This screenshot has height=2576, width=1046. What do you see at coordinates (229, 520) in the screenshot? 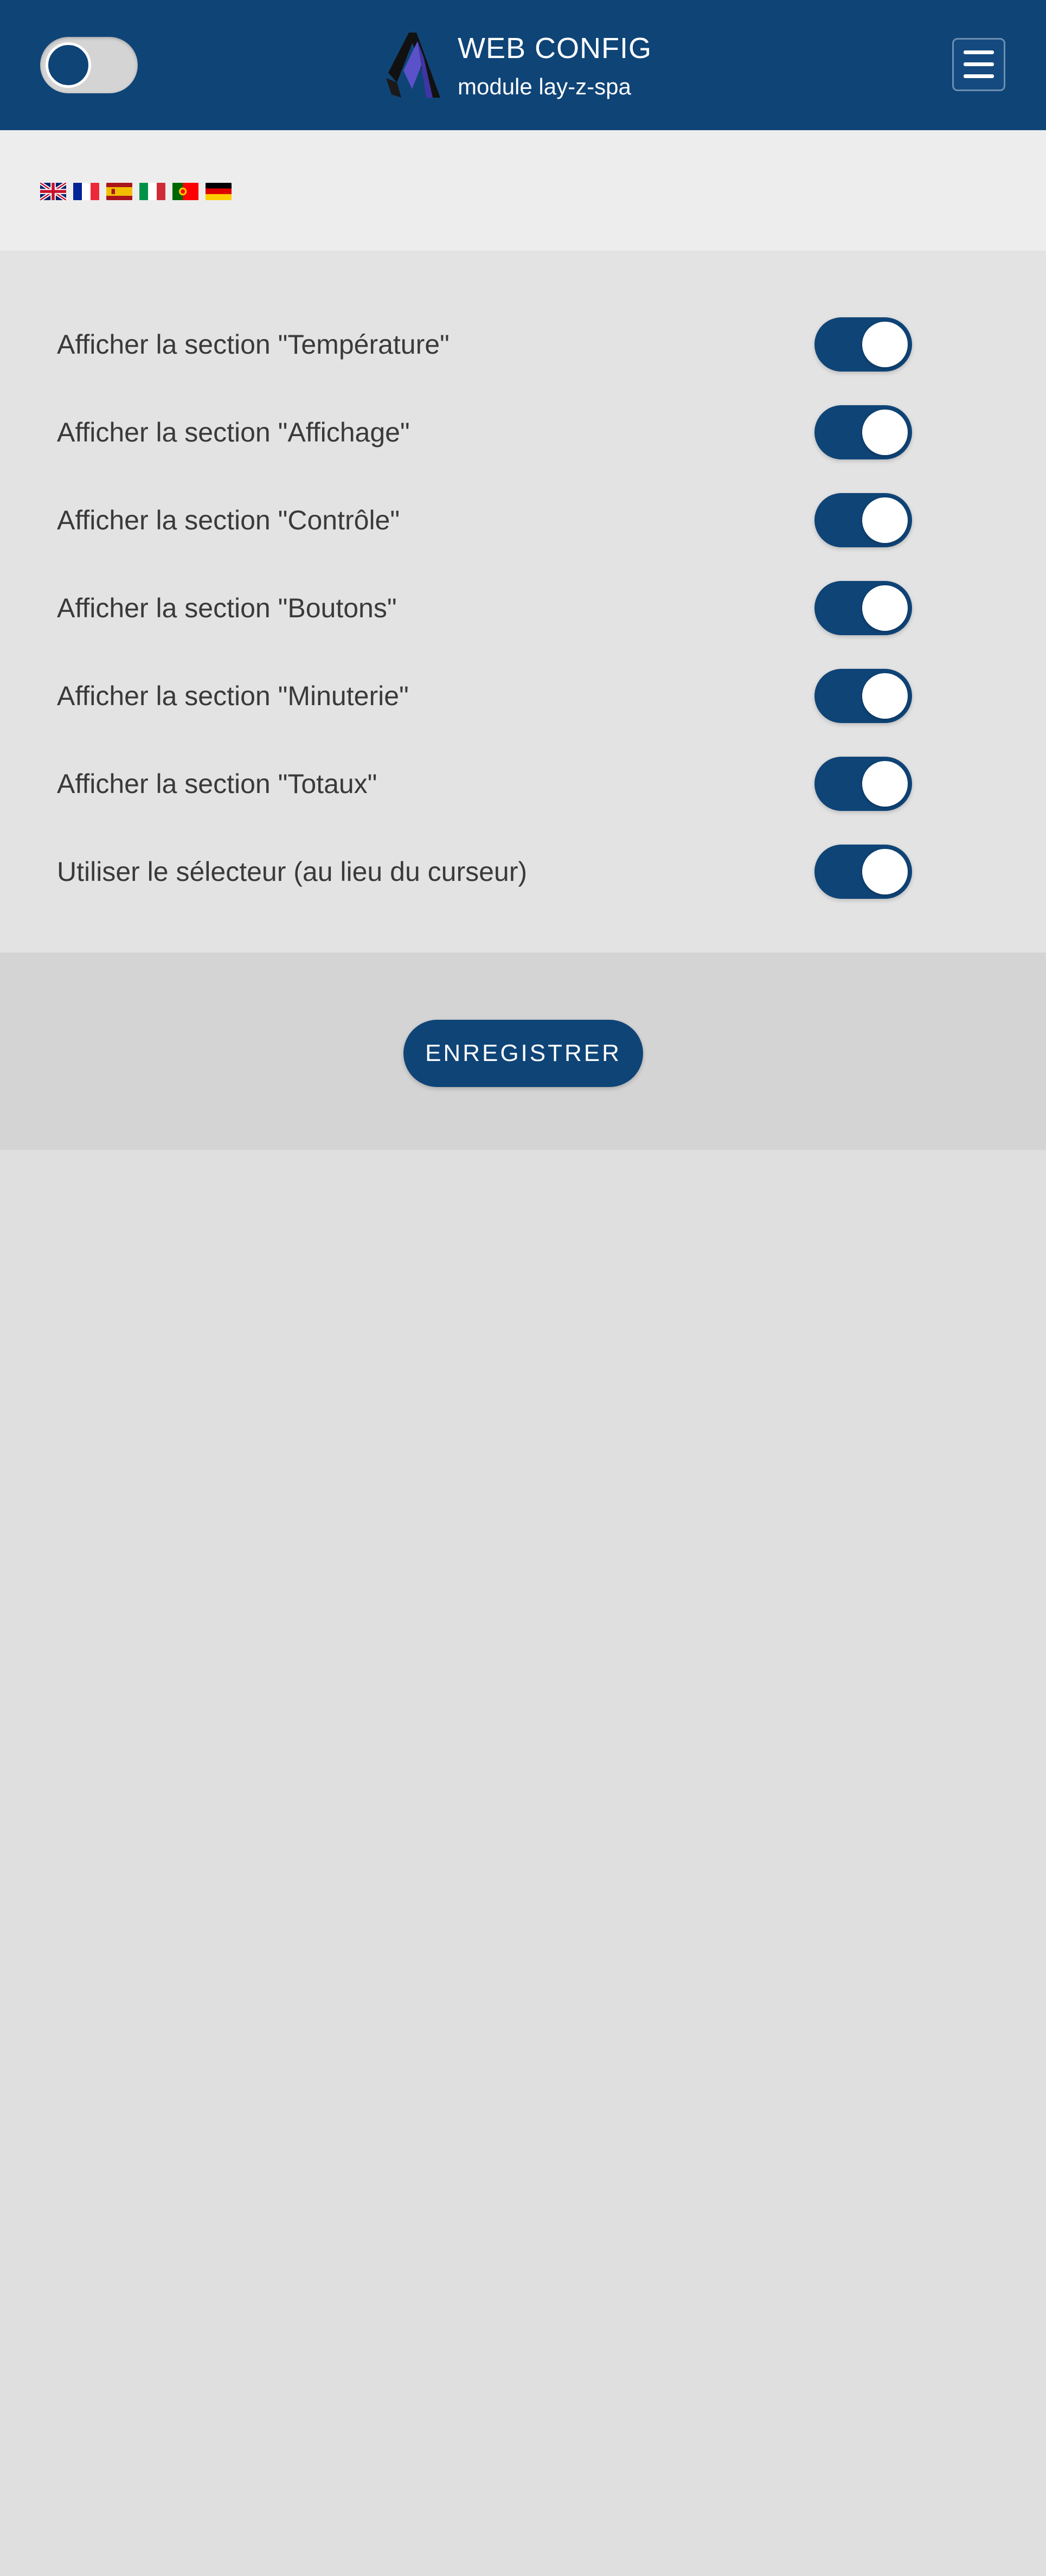
I see `setting-label: Afficher la section "Contrôle"` at bounding box center [229, 520].